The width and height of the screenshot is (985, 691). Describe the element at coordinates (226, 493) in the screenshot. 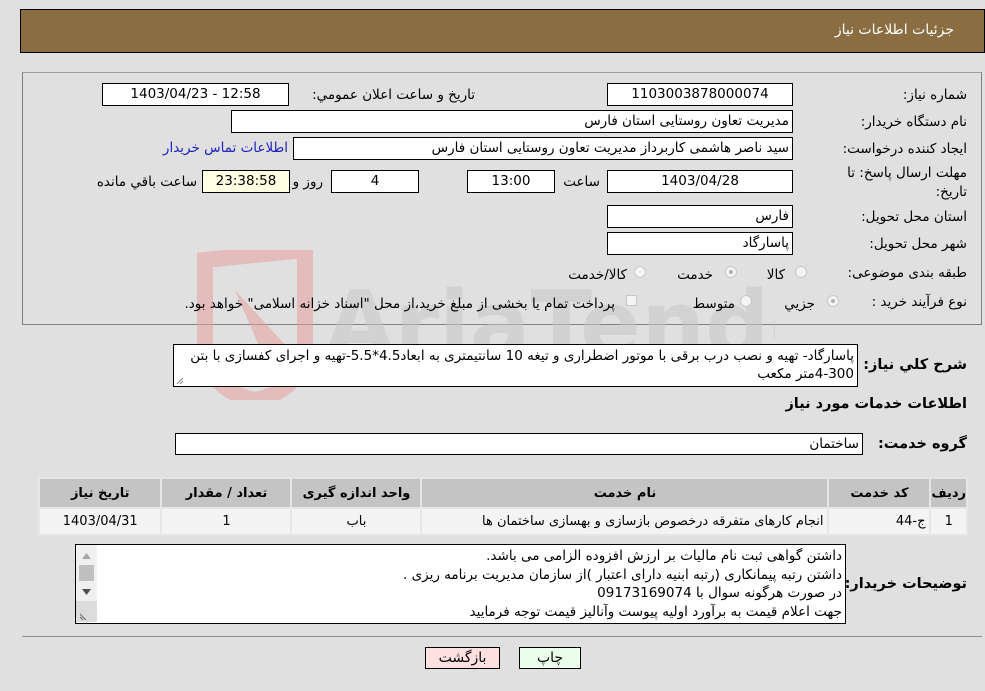

I see `col-quantity: تعداد / مقدار` at that location.